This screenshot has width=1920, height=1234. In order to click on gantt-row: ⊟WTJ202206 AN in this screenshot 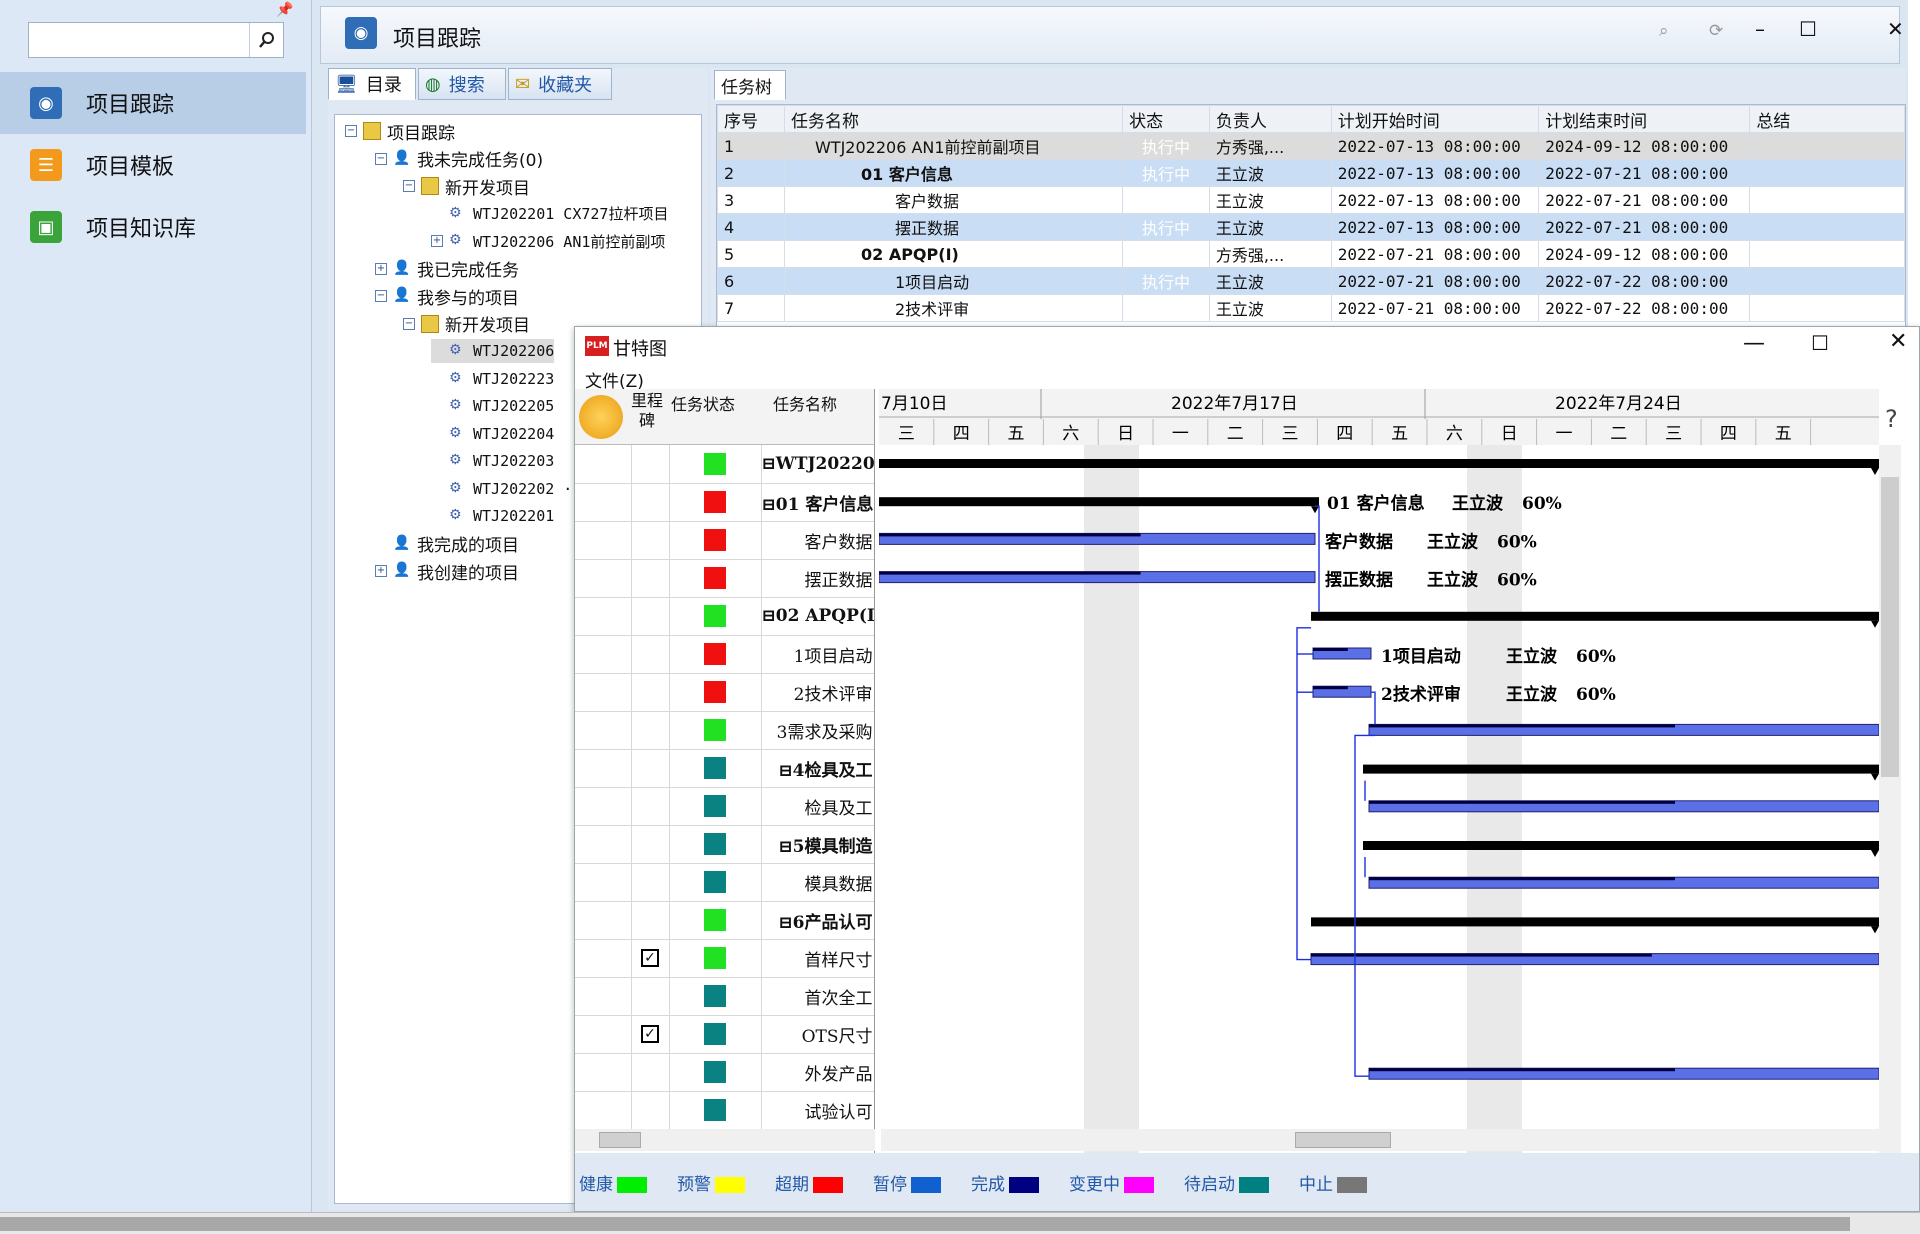, I will do `click(724, 464)`.